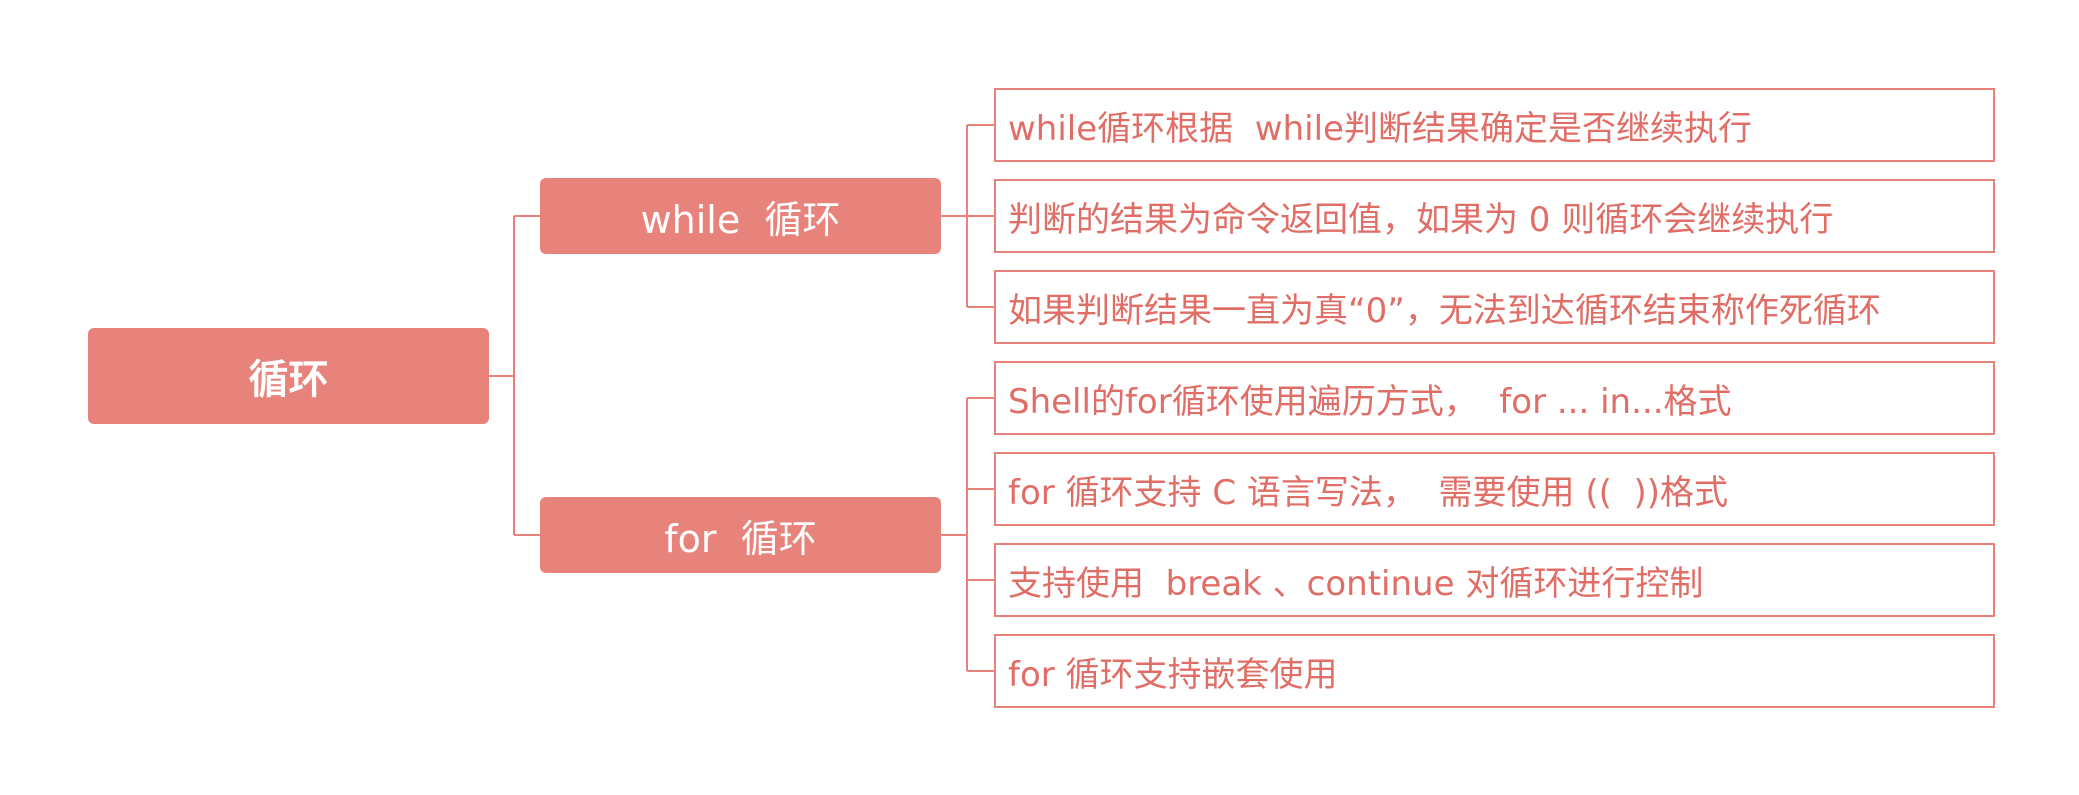  What do you see at coordinates (514, 375) in the screenshot?
I see `connector-root-to-branches` at bounding box center [514, 375].